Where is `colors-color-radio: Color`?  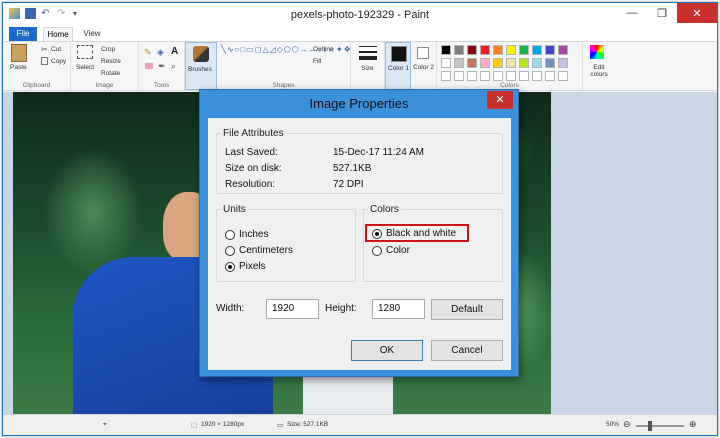 colors-color-radio: Color is located at coordinates (391, 250).